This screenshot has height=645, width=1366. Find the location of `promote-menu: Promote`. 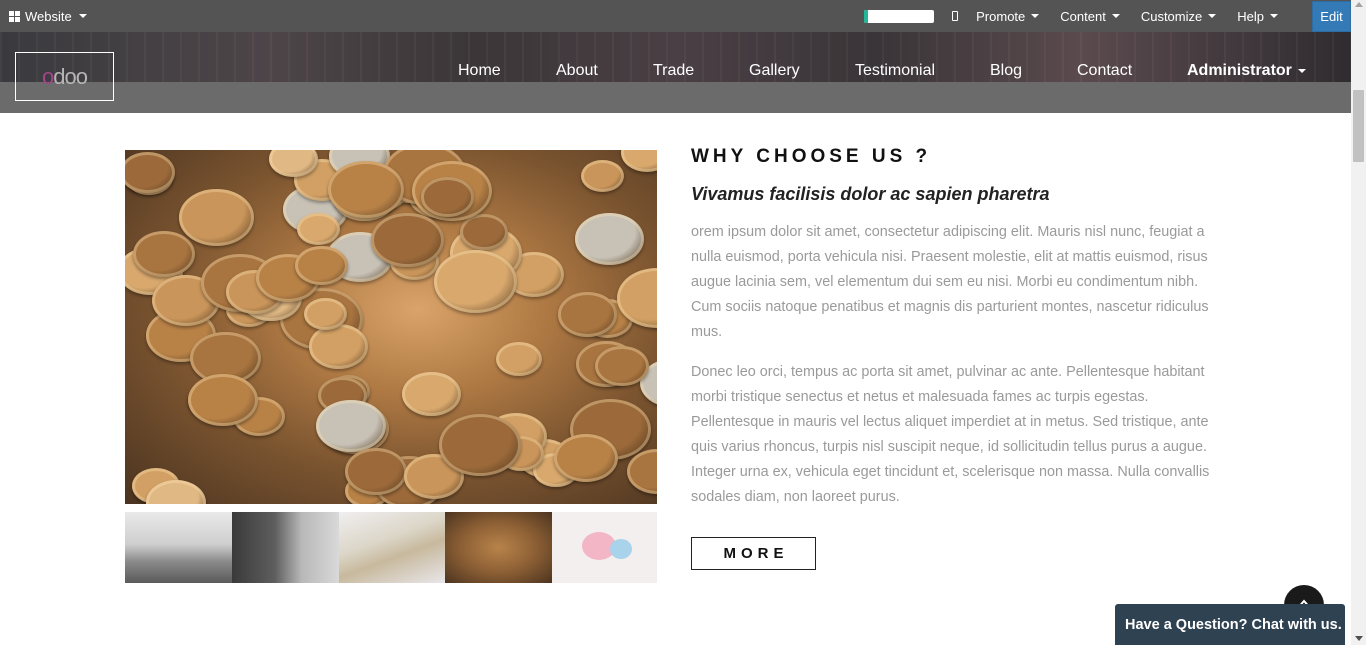

promote-menu: Promote is located at coordinates (1008, 16).